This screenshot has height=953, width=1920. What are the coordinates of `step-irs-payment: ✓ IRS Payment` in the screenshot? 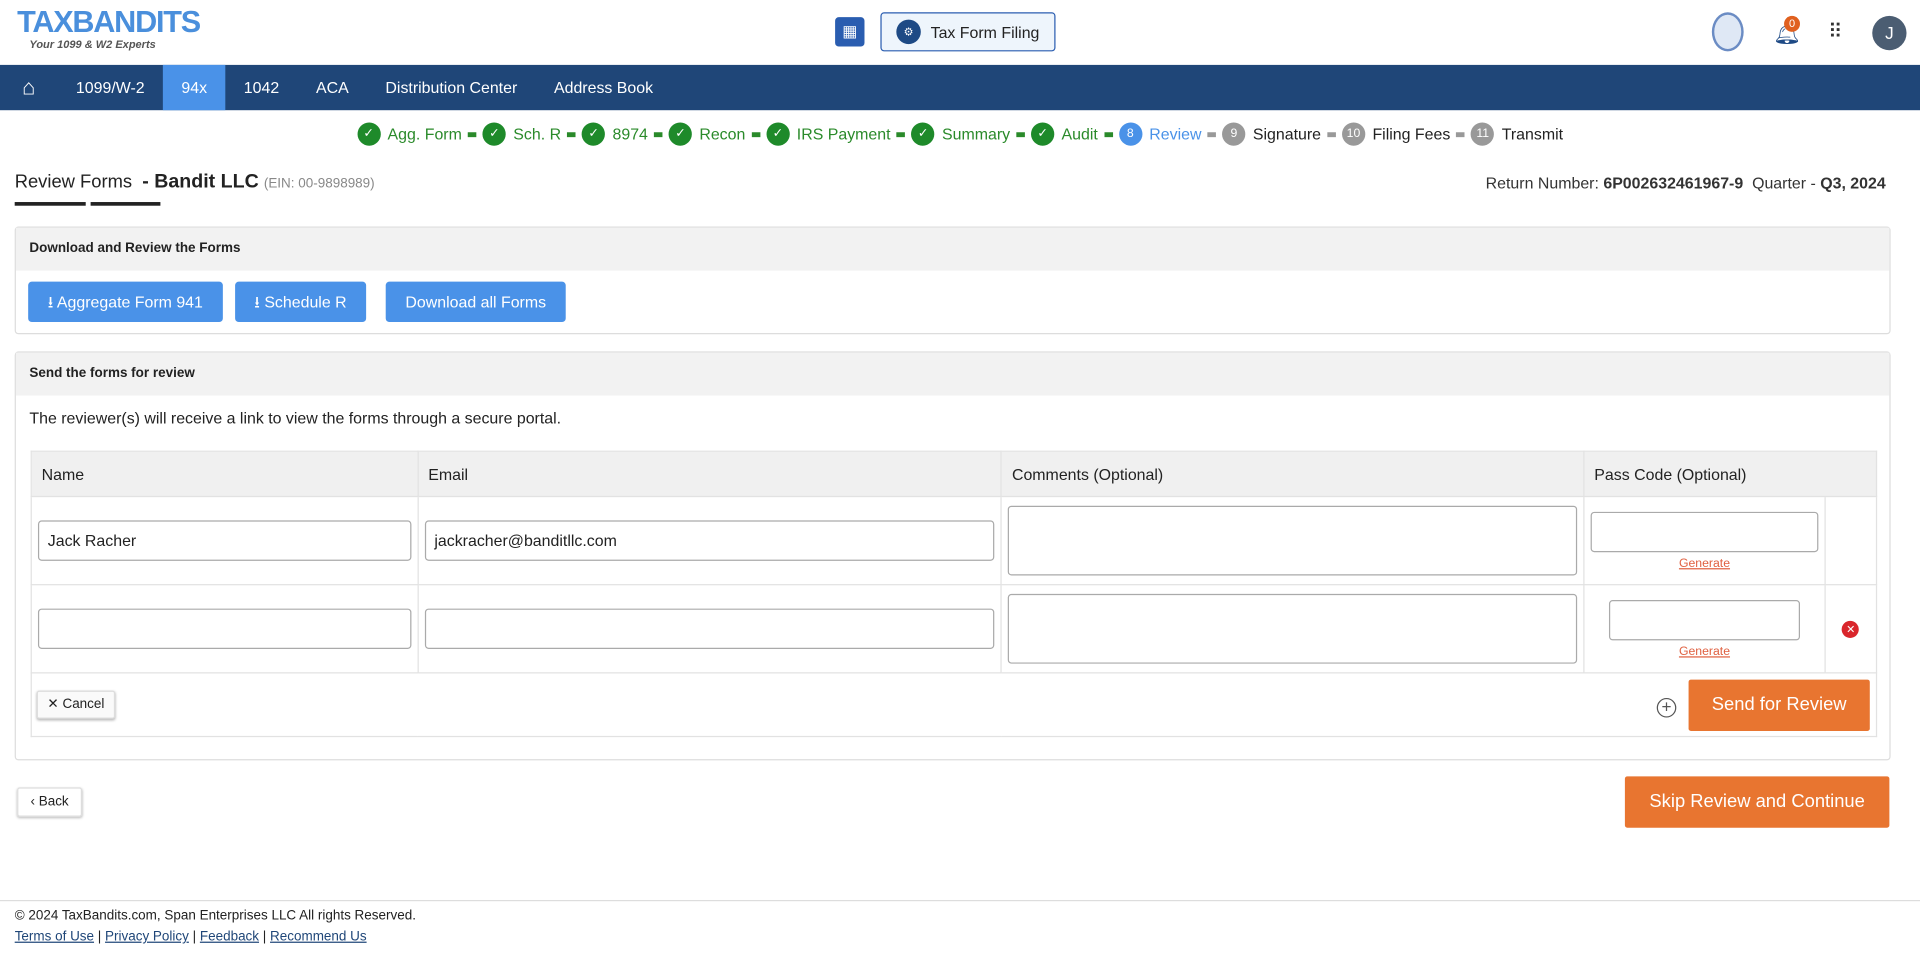 It's located at (828, 134).